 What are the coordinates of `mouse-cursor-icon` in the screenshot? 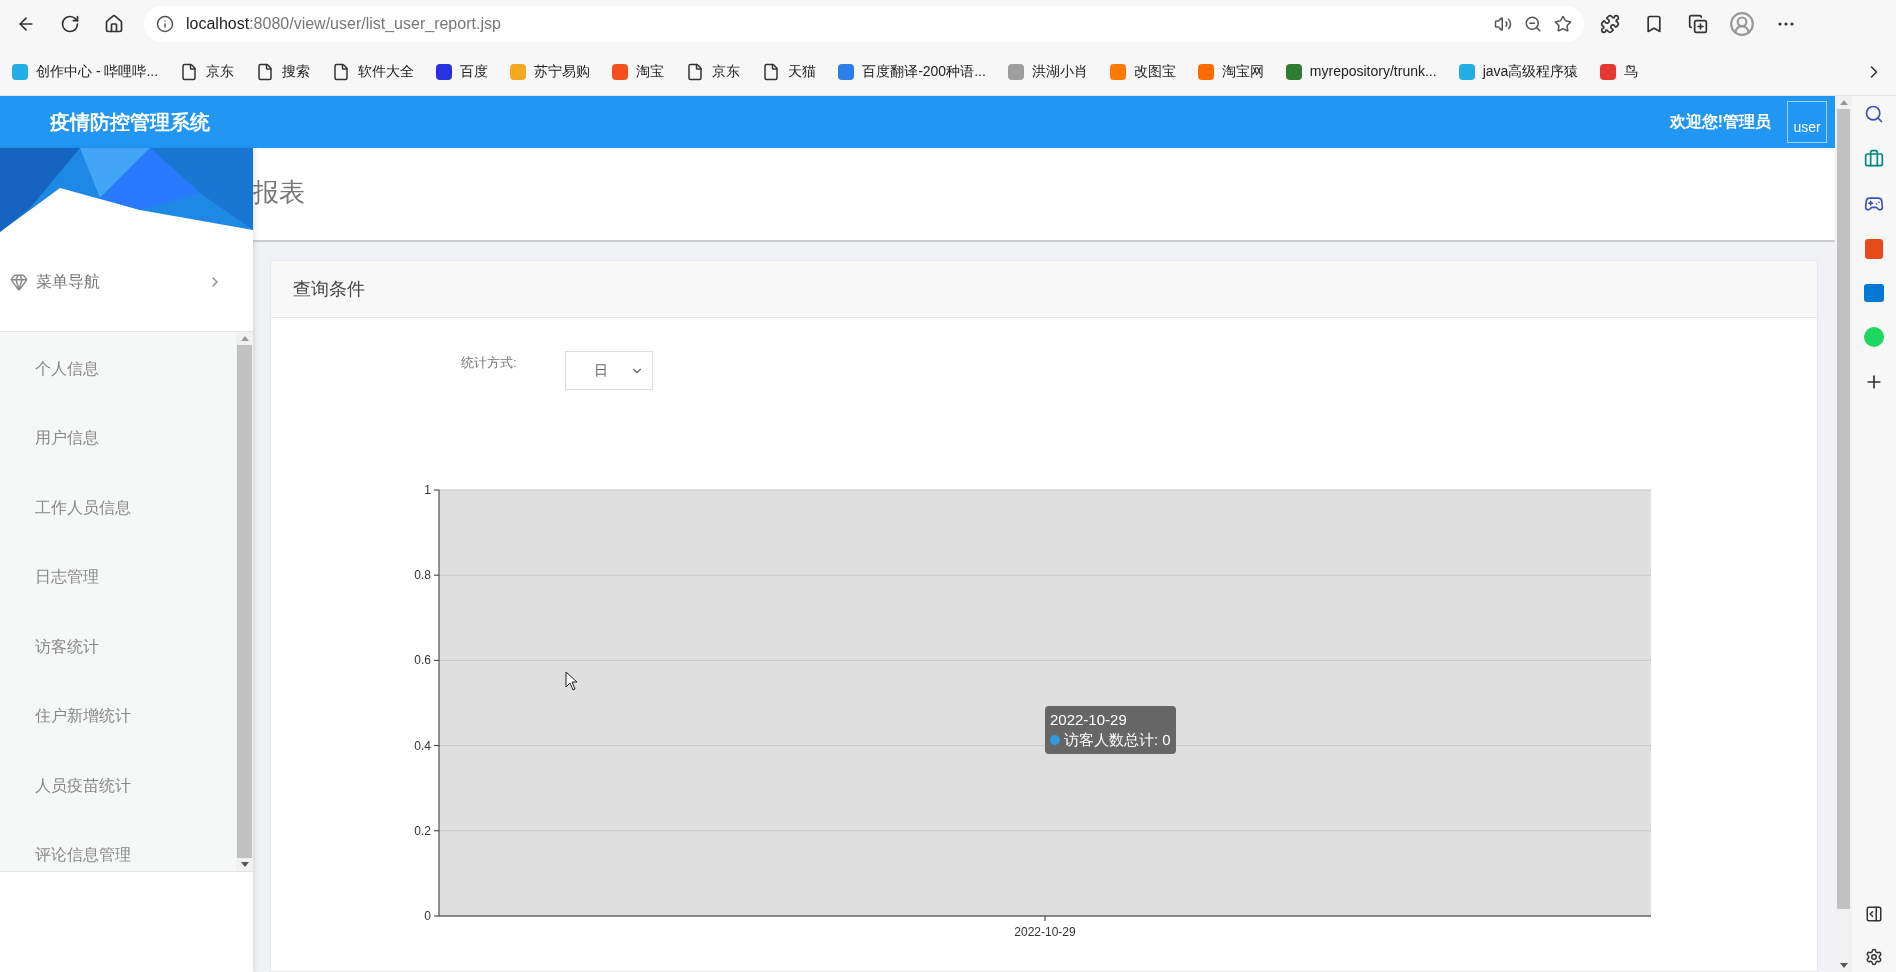 It's located at (572, 681).